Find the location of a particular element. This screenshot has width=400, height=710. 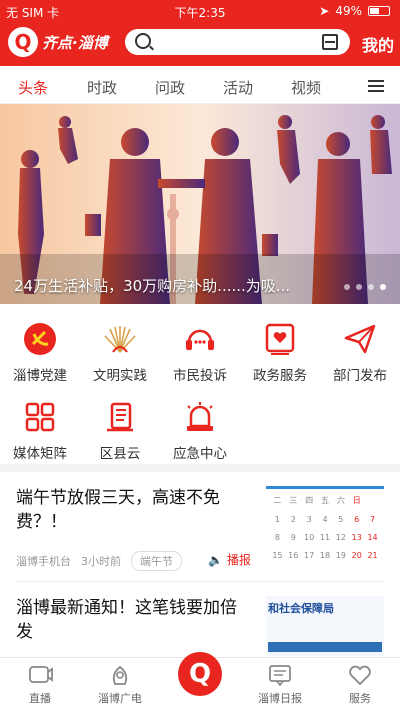

newspaper-icon is located at coordinates (280, 675).